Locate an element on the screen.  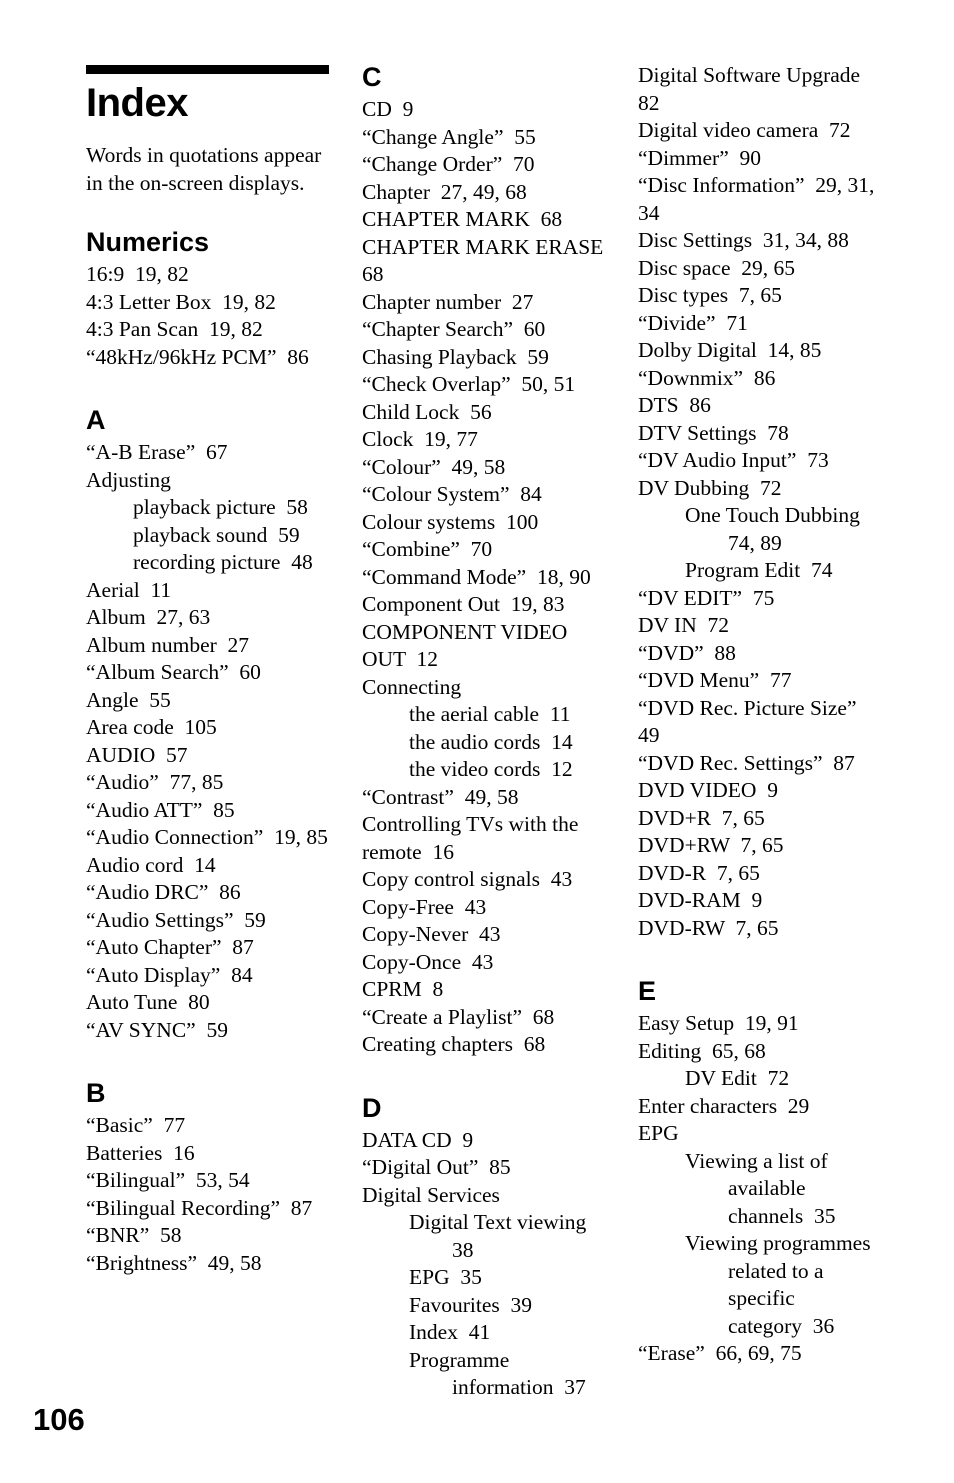
index-entry: “DV EDIT” 75 is located at coordinates (706, 597).